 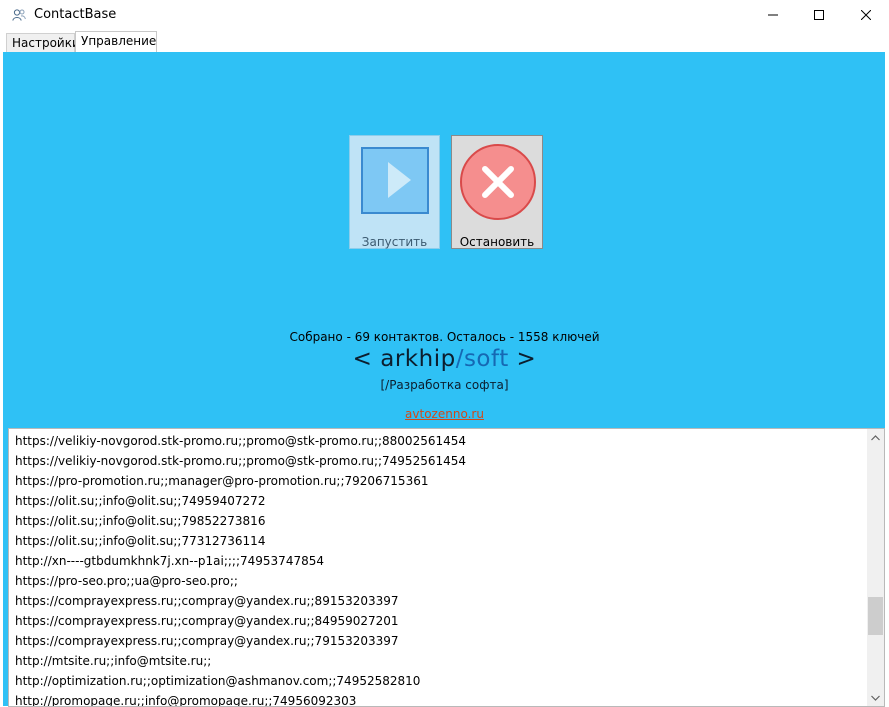 What do you see at coordinates (404, 359) in the screenshot?
I see `brand-name: < arkhip` at bounding box center [404, 359].